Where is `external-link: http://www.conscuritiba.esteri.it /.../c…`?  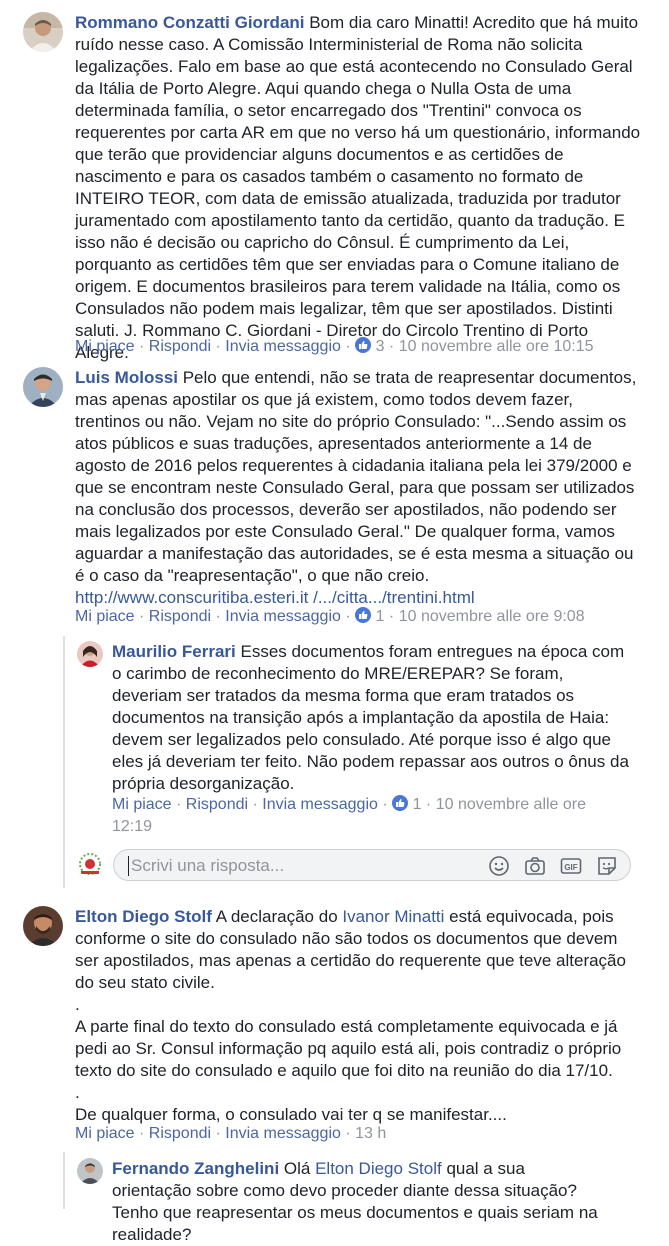 external-link: http://www.conscuritiba.esteri.it /.../c… is located at coordinates (275, 597).